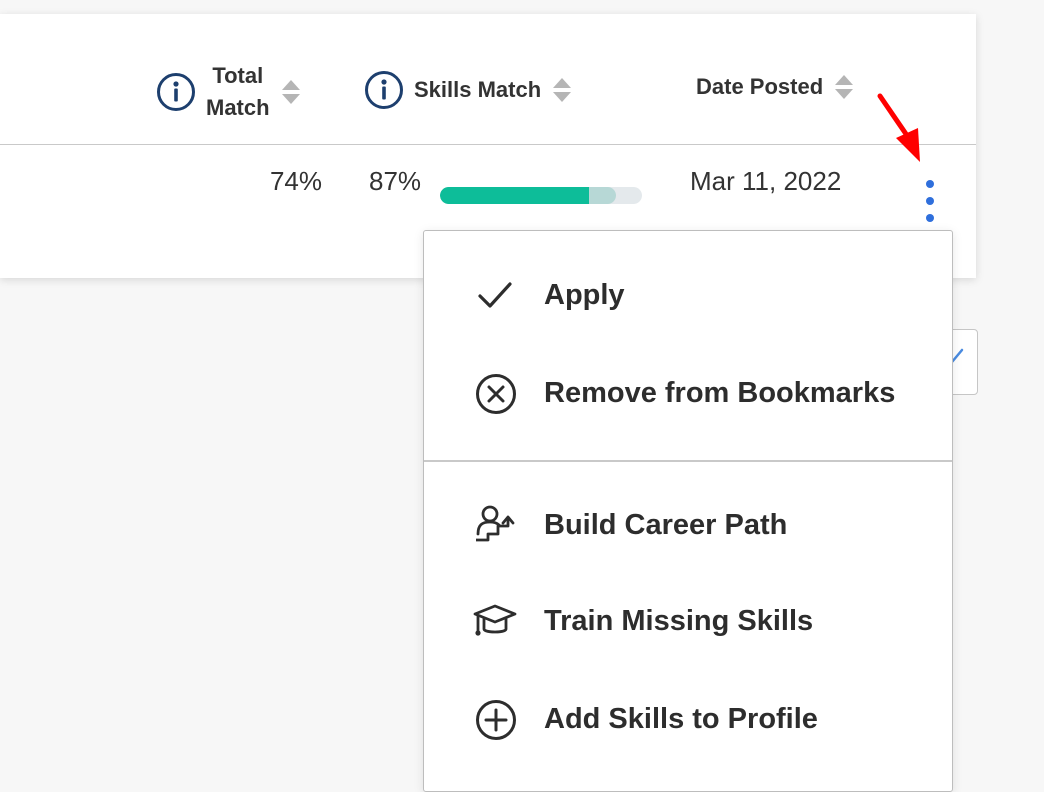  Describe the element at coordinates (496, 394) in the screenshot. I see `circle-x-icon` at that location.